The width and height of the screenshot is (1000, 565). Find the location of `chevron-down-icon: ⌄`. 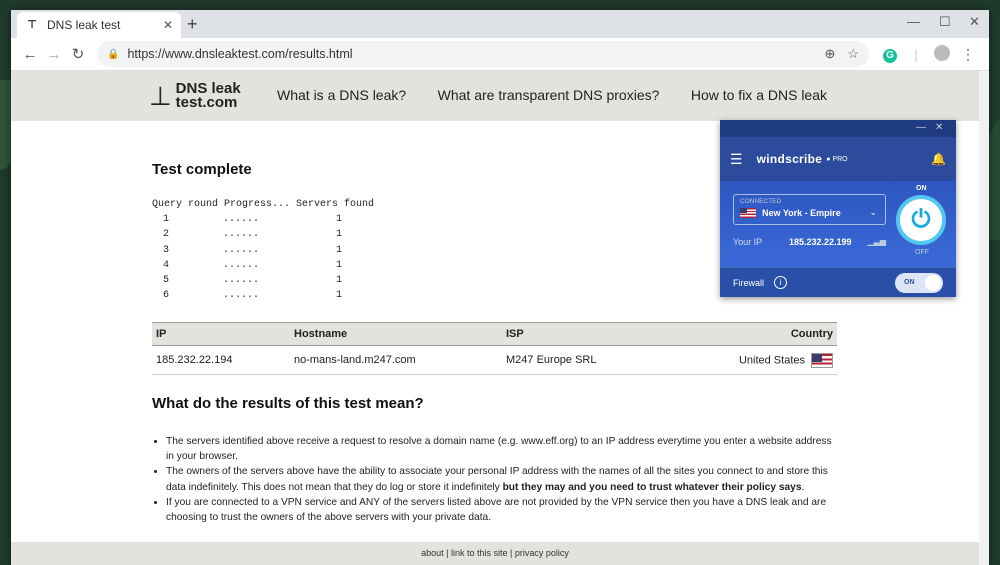

chevron-down-icon: ⌄ is located at coordinates (873, 212).